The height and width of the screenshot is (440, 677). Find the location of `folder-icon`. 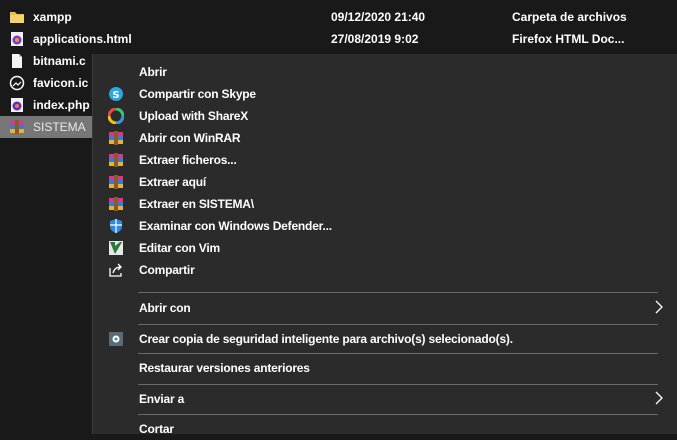

folder-icon is located at coordinates (17, 17).